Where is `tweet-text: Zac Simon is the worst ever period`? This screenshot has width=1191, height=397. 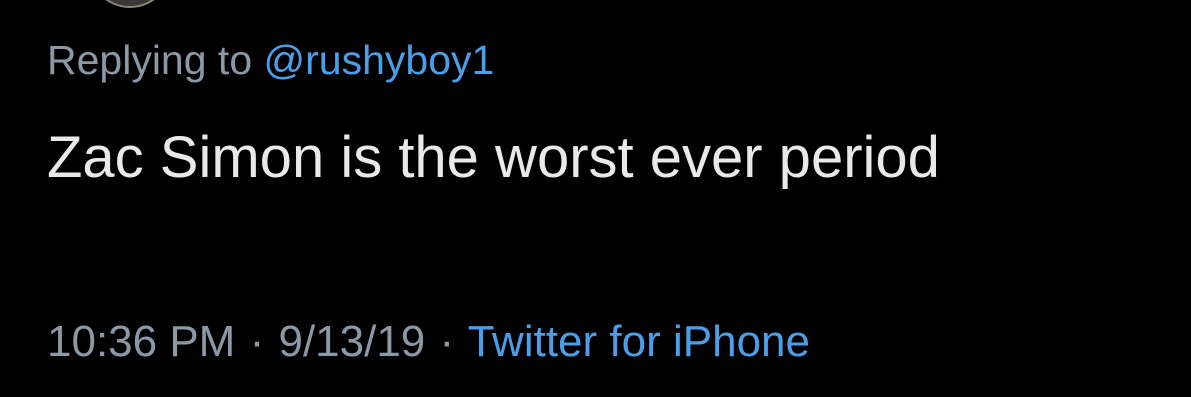 tweet-text: Zac Simon is the worst ever period is located at coordinates (493, 157).